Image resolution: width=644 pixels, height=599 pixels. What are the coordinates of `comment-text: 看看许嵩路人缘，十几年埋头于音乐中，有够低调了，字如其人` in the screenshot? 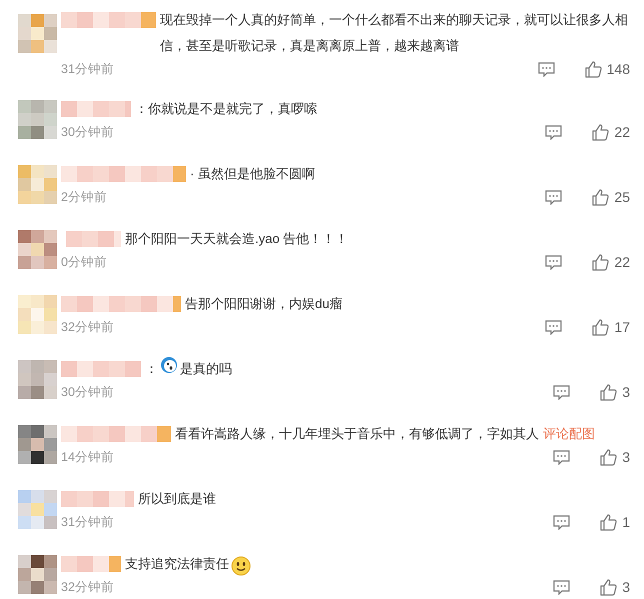 It's located at (357, 434).